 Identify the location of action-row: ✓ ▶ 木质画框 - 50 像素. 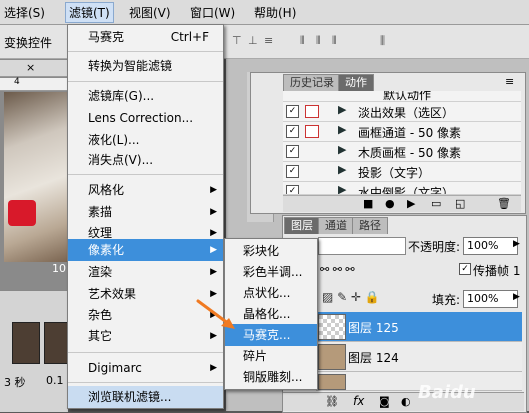
(402, 152).